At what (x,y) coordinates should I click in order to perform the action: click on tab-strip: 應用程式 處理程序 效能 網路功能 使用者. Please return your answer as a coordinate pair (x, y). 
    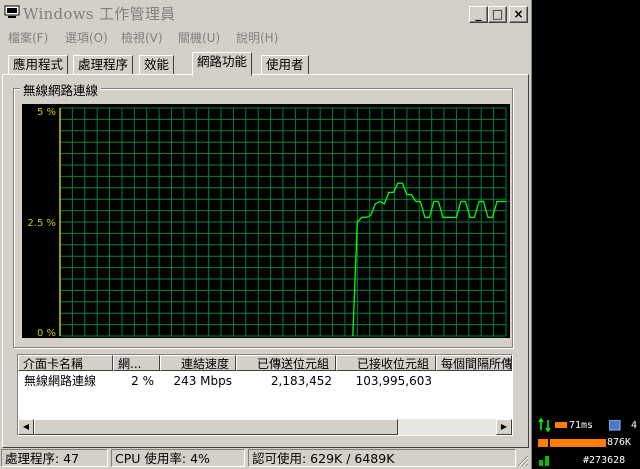
    Looking at the image, I should click on (265, 64).